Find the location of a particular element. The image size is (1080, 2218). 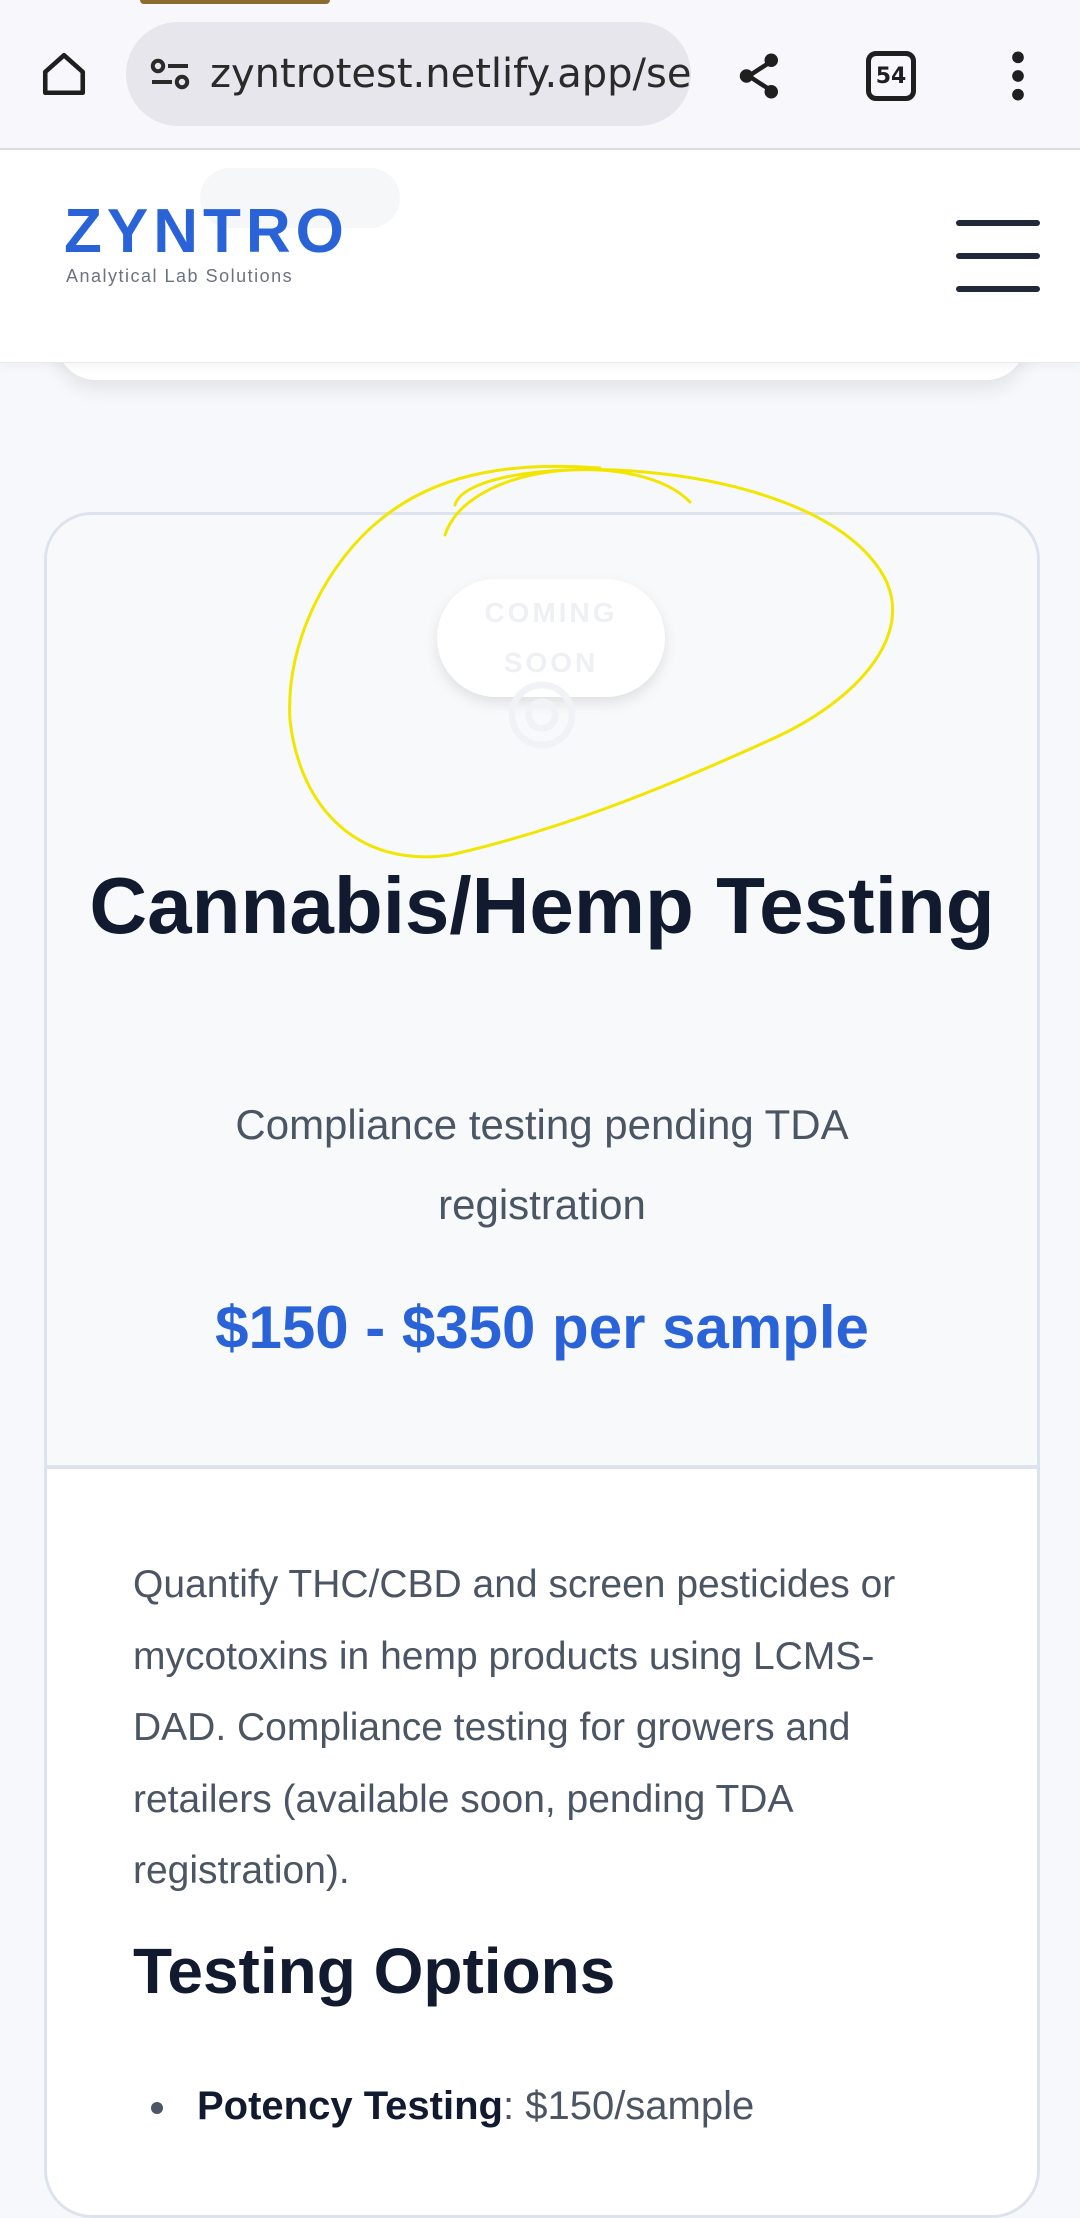

logo-tagline: Analytical Lab Solutions is located at coordinates (180, 276).